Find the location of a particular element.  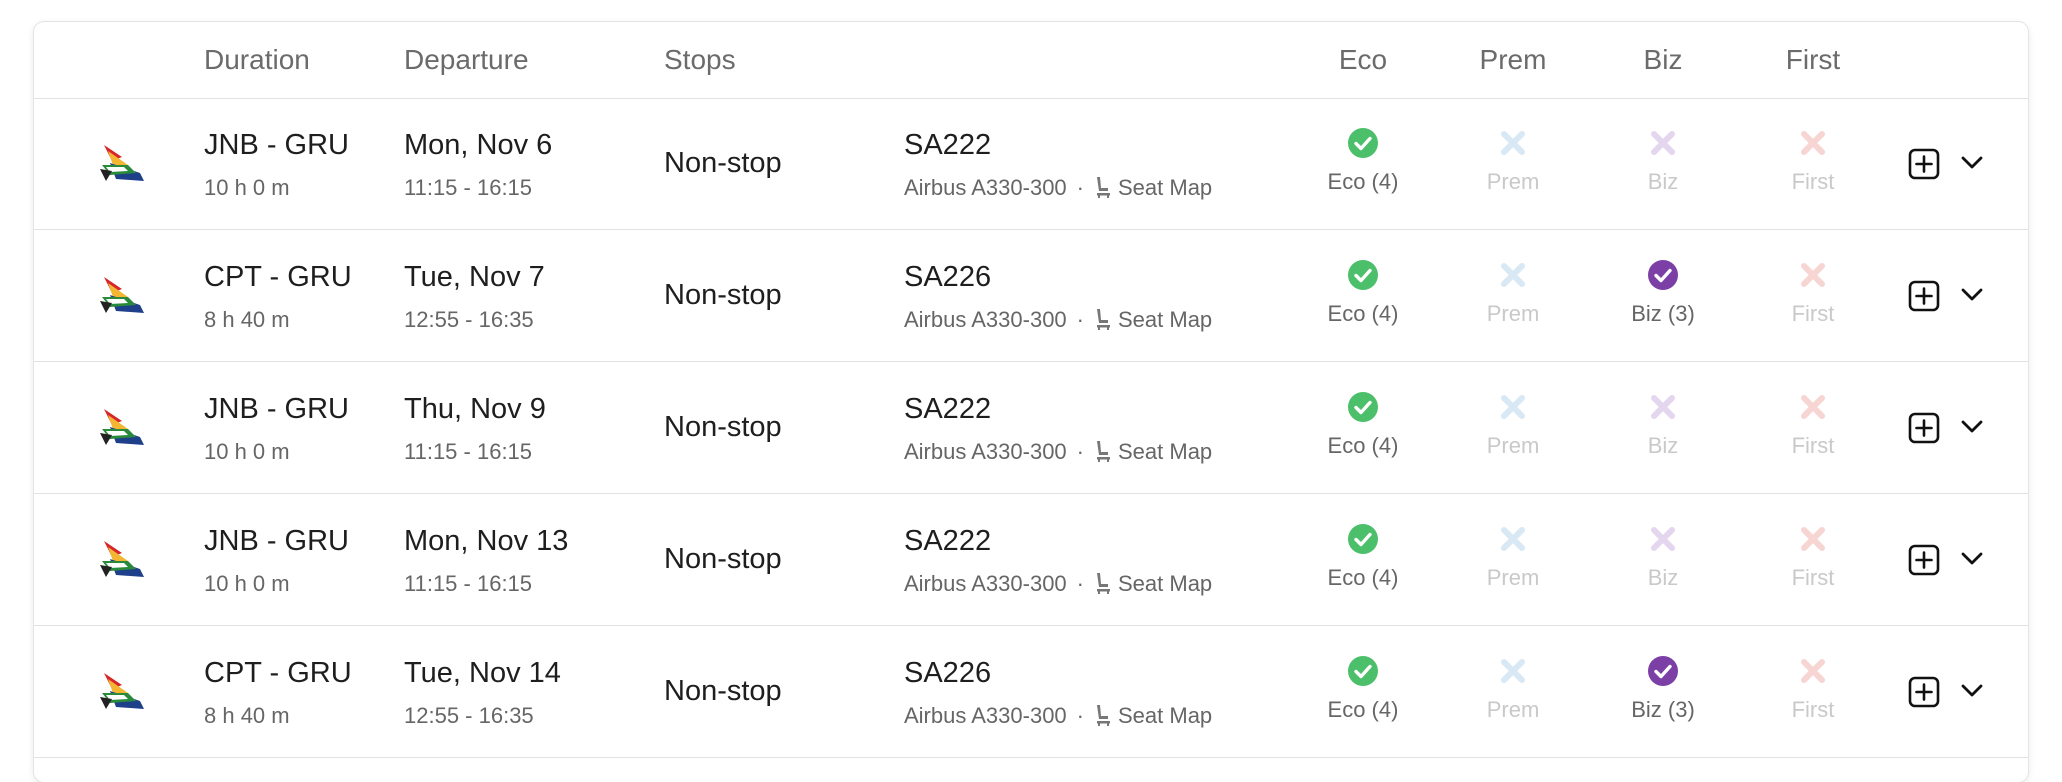

duration-text: 8 h 40 m is located at coordinates (247, 319).